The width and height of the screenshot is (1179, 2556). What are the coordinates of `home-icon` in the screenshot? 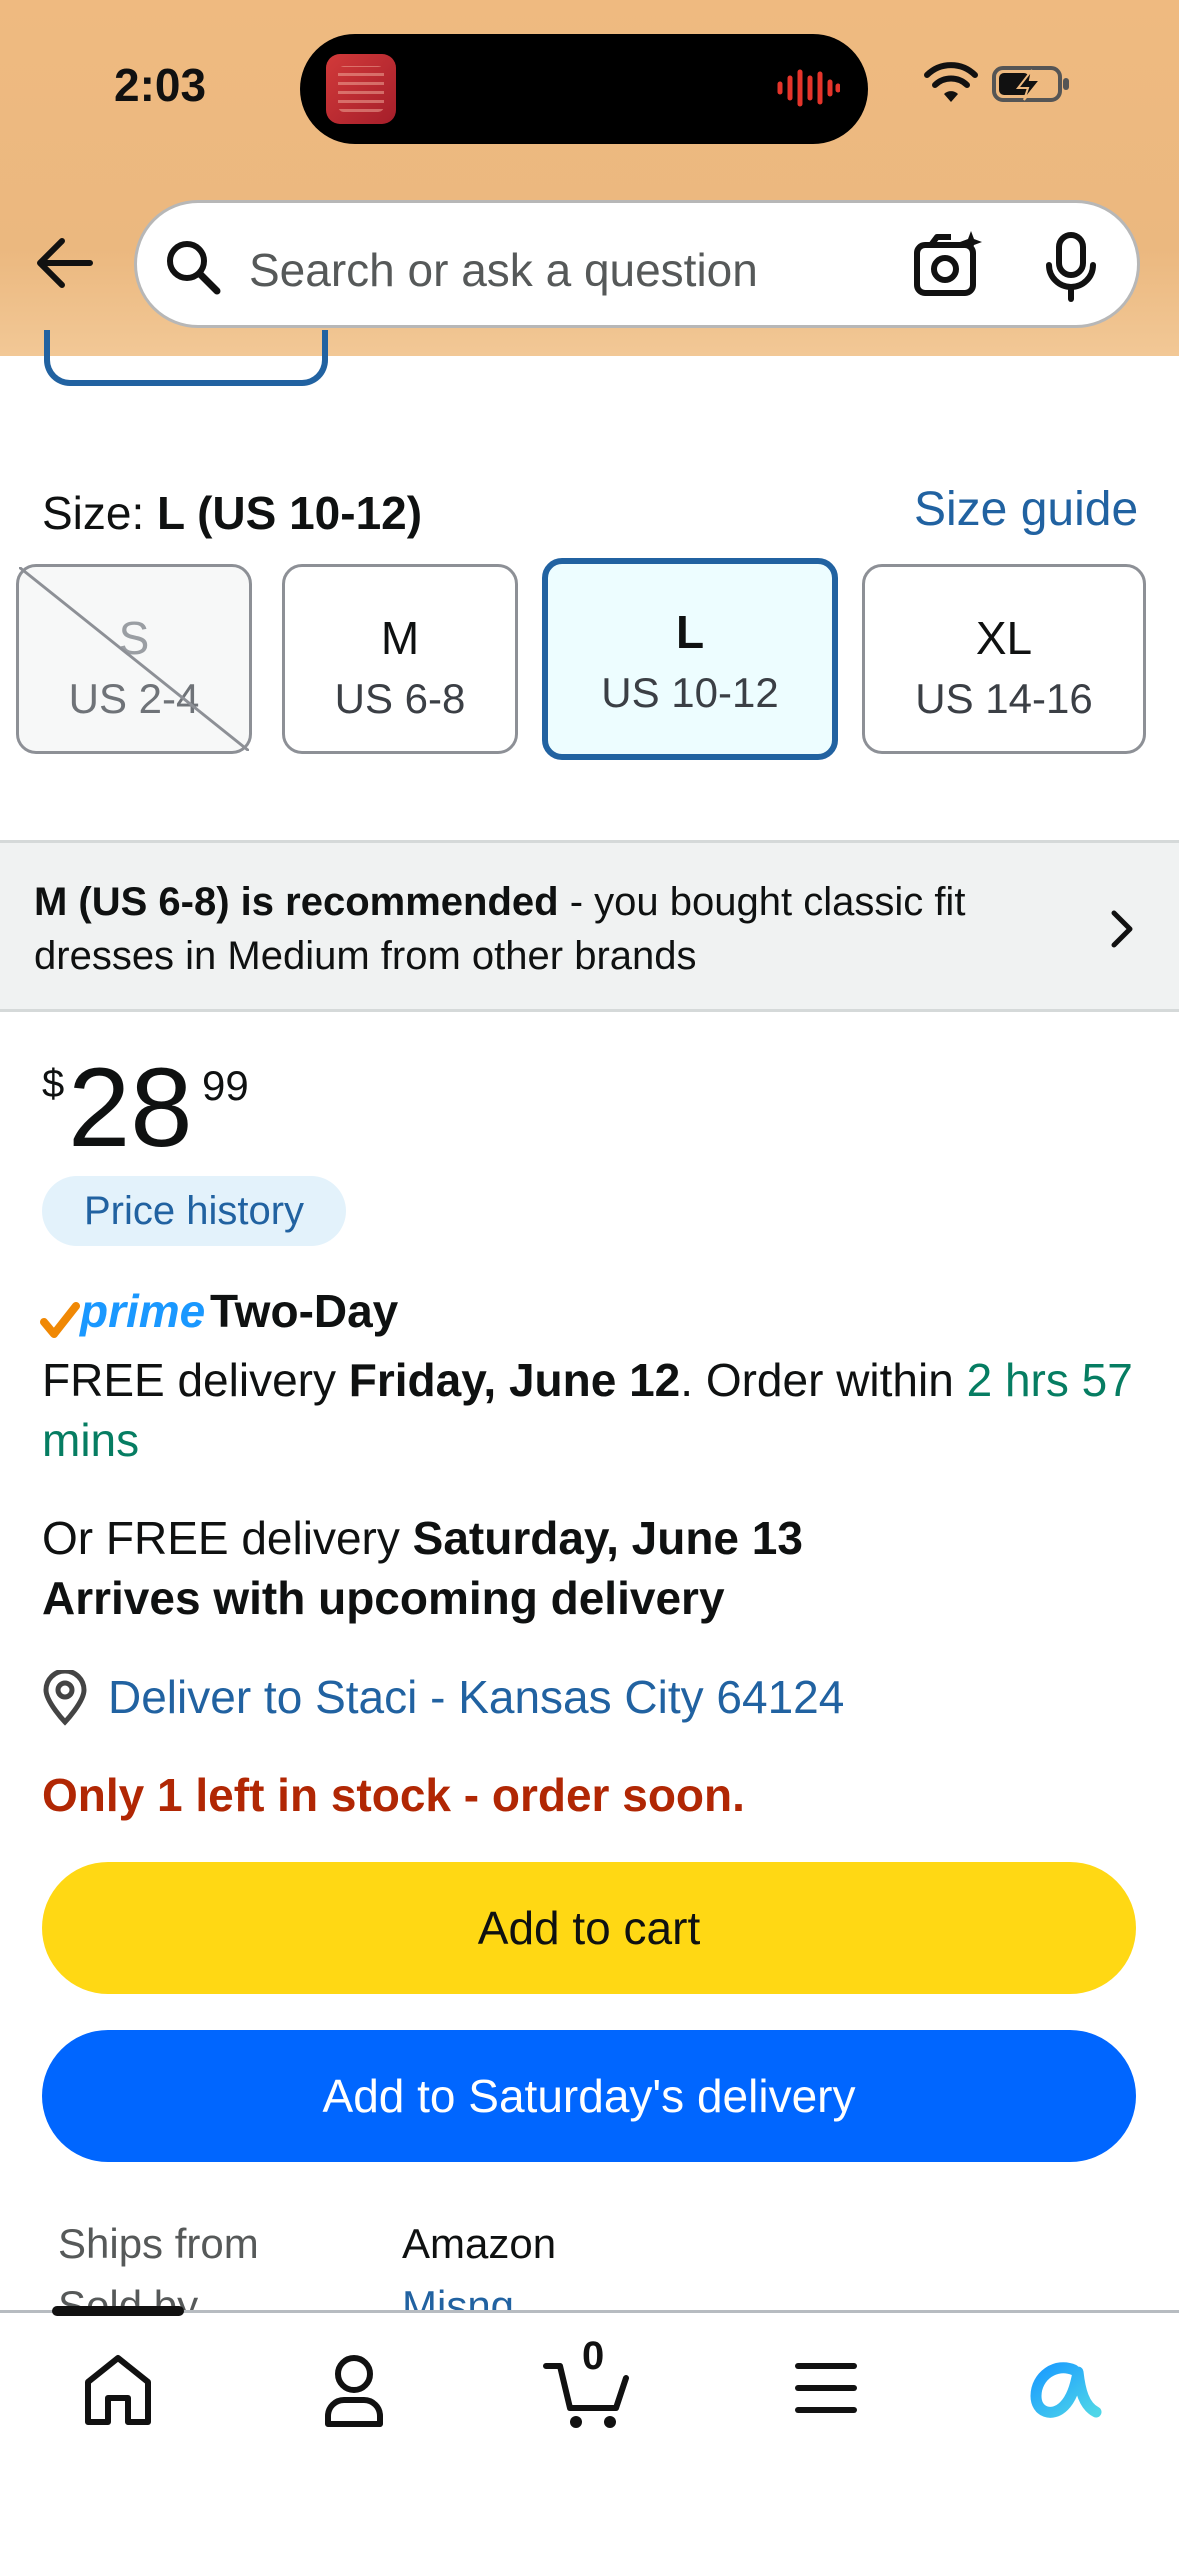 It's located at (118, 2390).